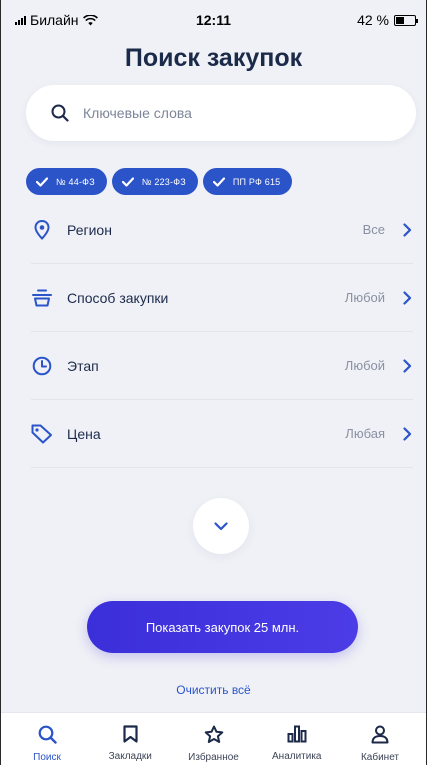  Describe the element at coordinates (54, 20) in the screenshot. I see `carrier-name: Билайн` at that location.